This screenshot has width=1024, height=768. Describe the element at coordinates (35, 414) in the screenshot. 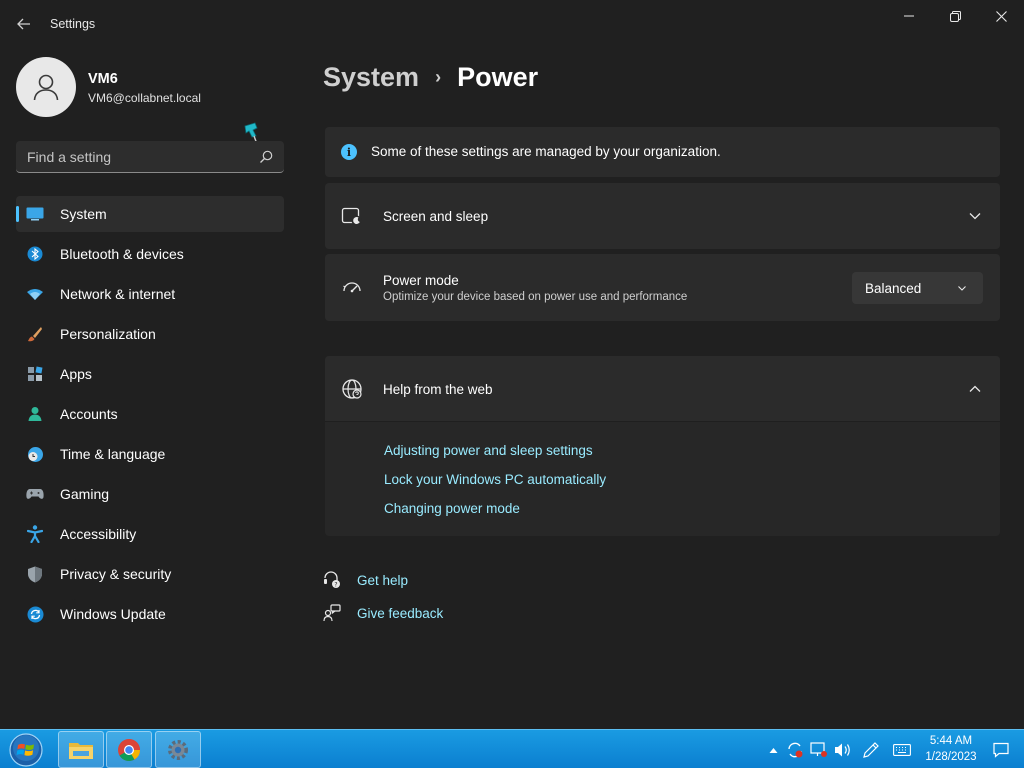

I see `person-icon` at that location.